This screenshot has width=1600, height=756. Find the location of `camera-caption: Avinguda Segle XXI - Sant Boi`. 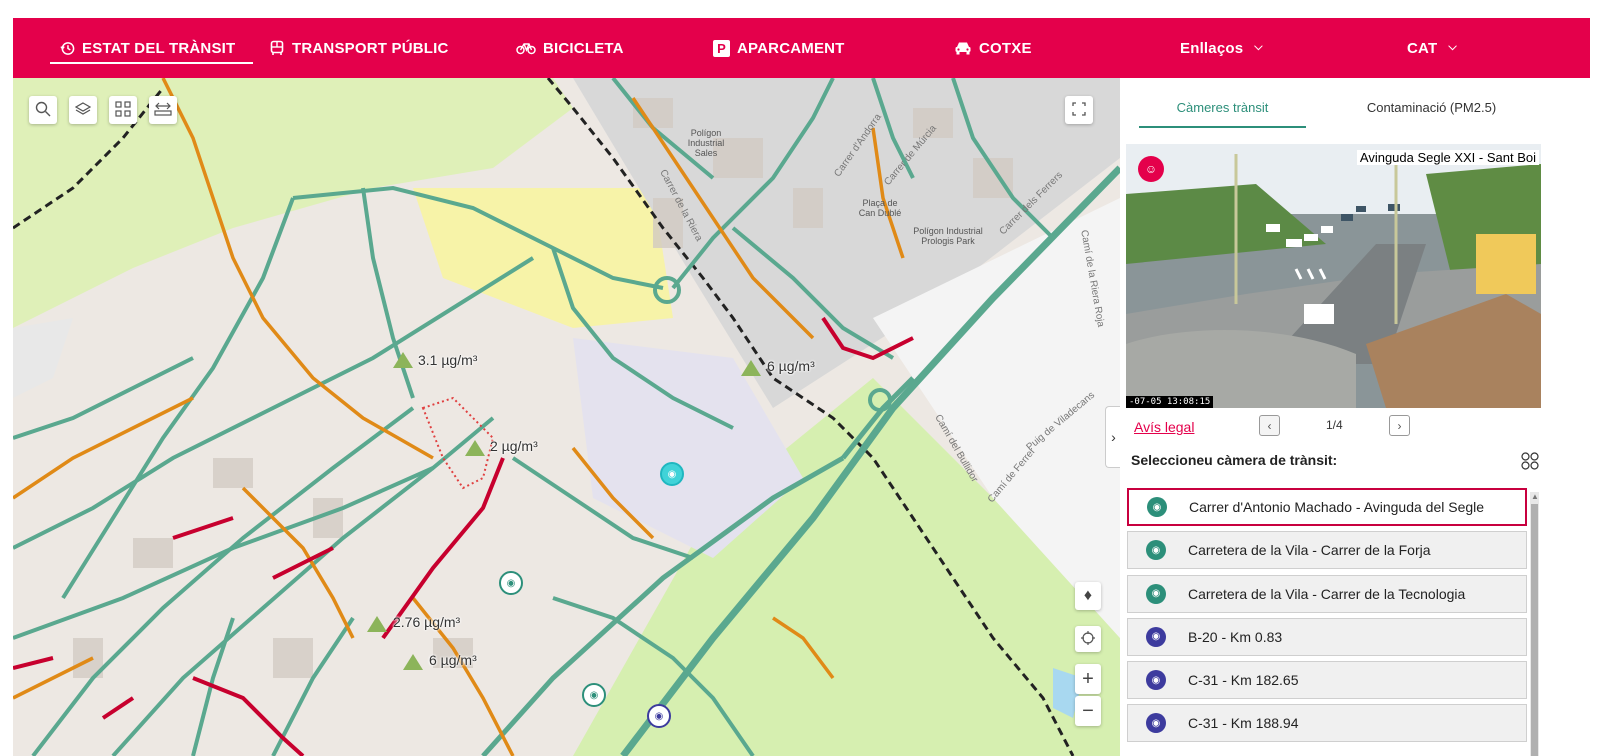

camera-caption: Avinguda Segle XXI - Sant Boi is located at coordinates (1447, 157).